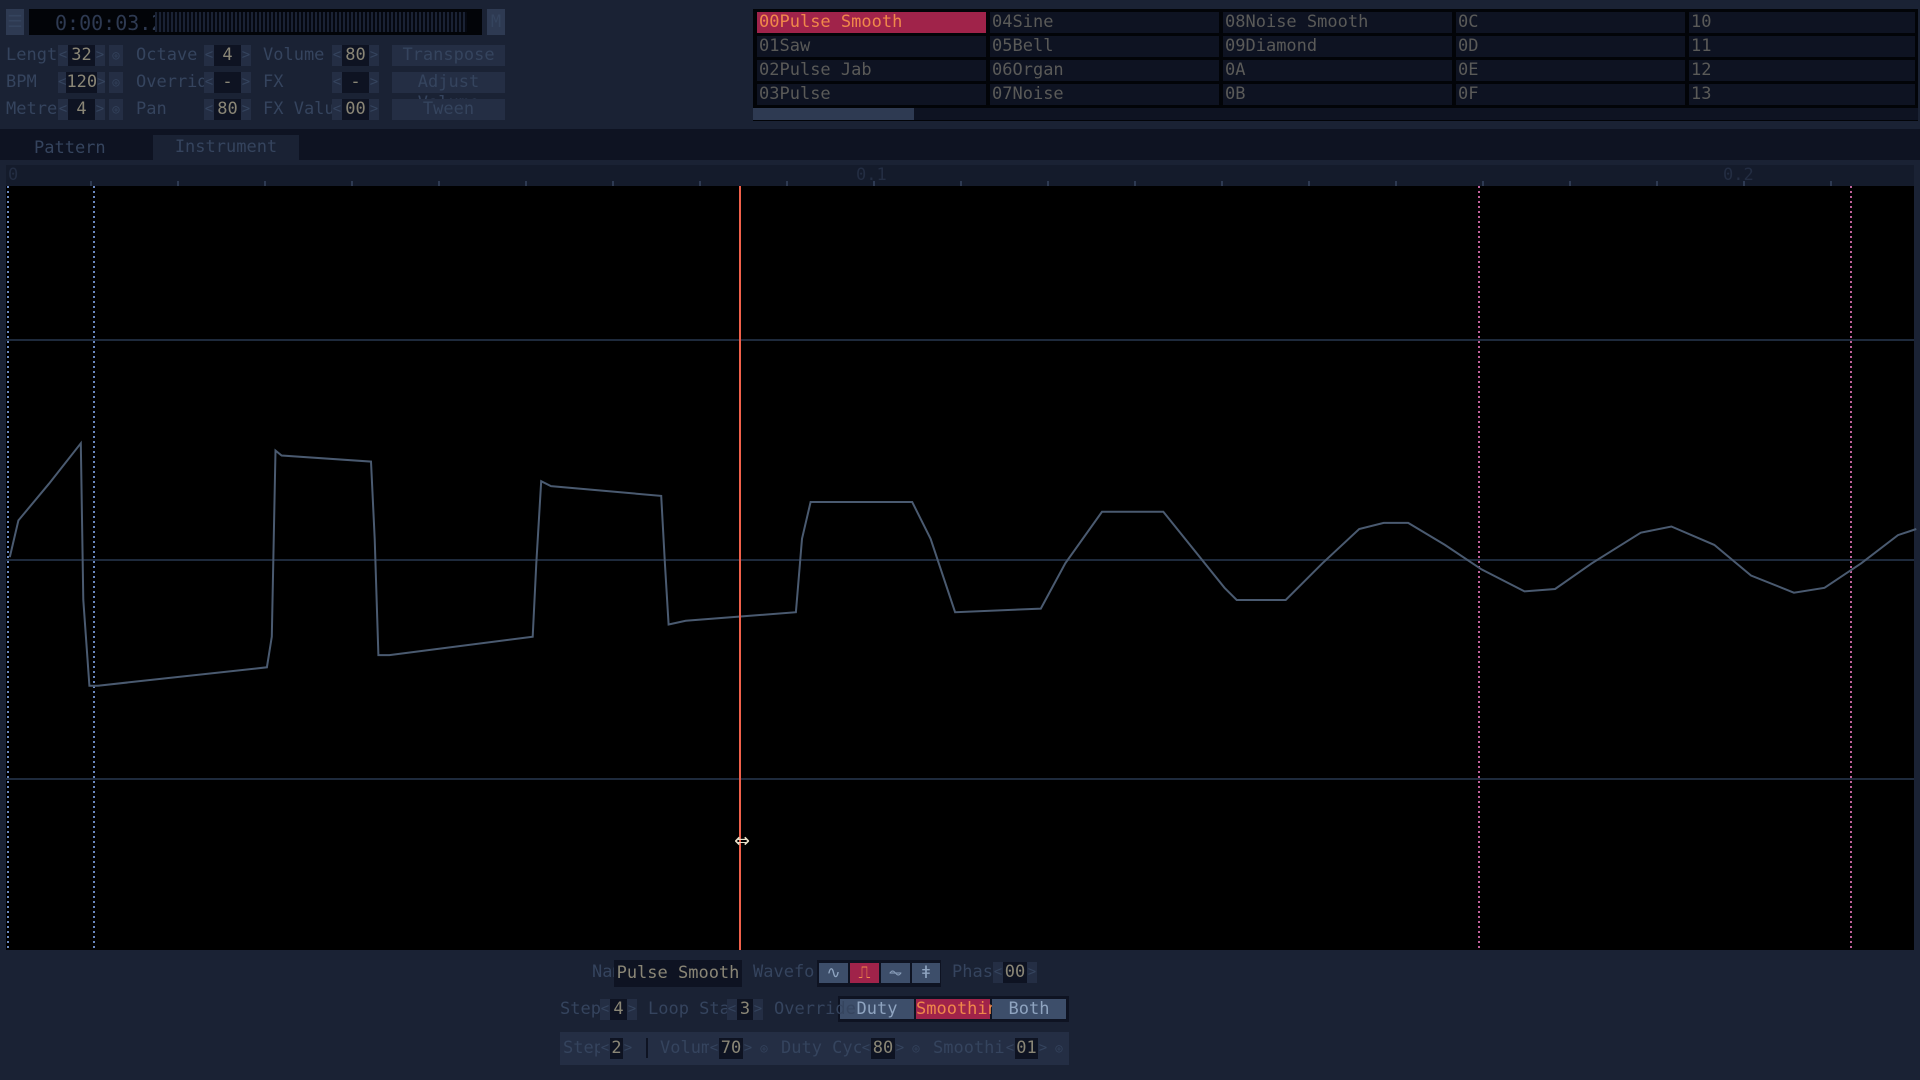  I want to click on duty-cycle-value: 80, so click(883, 1048).